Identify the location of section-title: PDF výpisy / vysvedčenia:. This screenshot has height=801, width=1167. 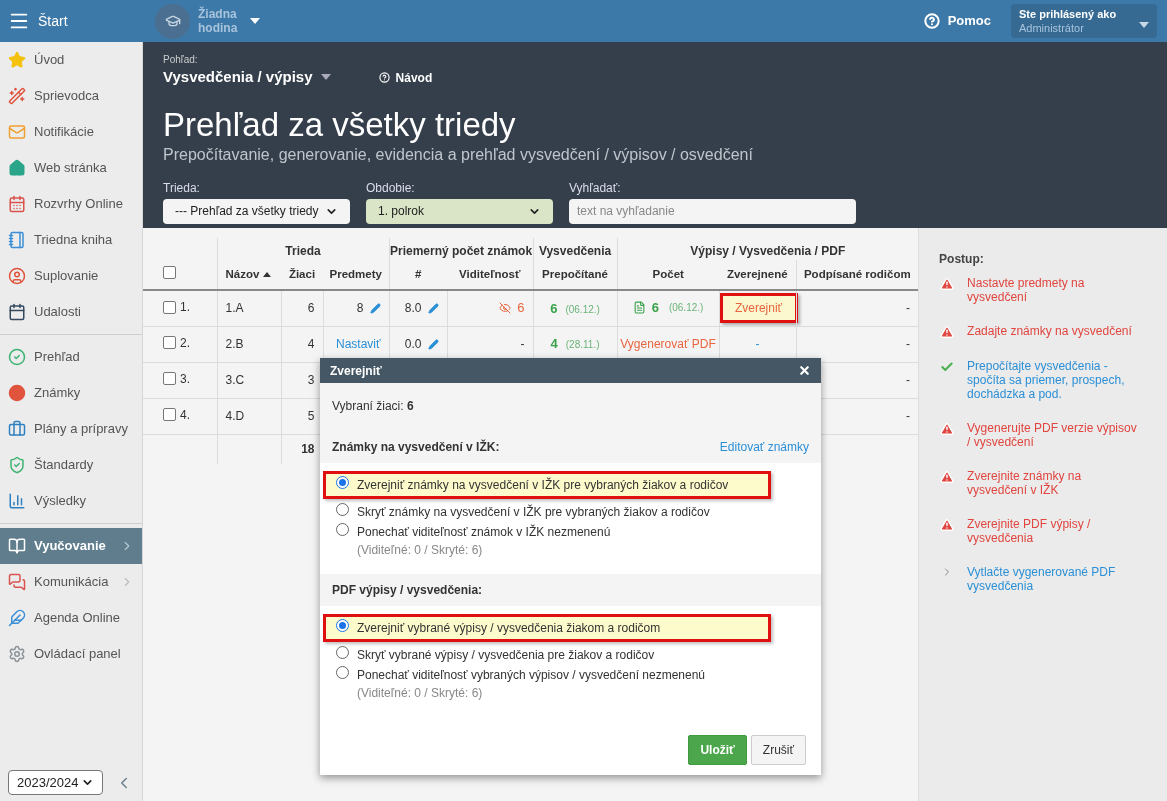
(407, 590).